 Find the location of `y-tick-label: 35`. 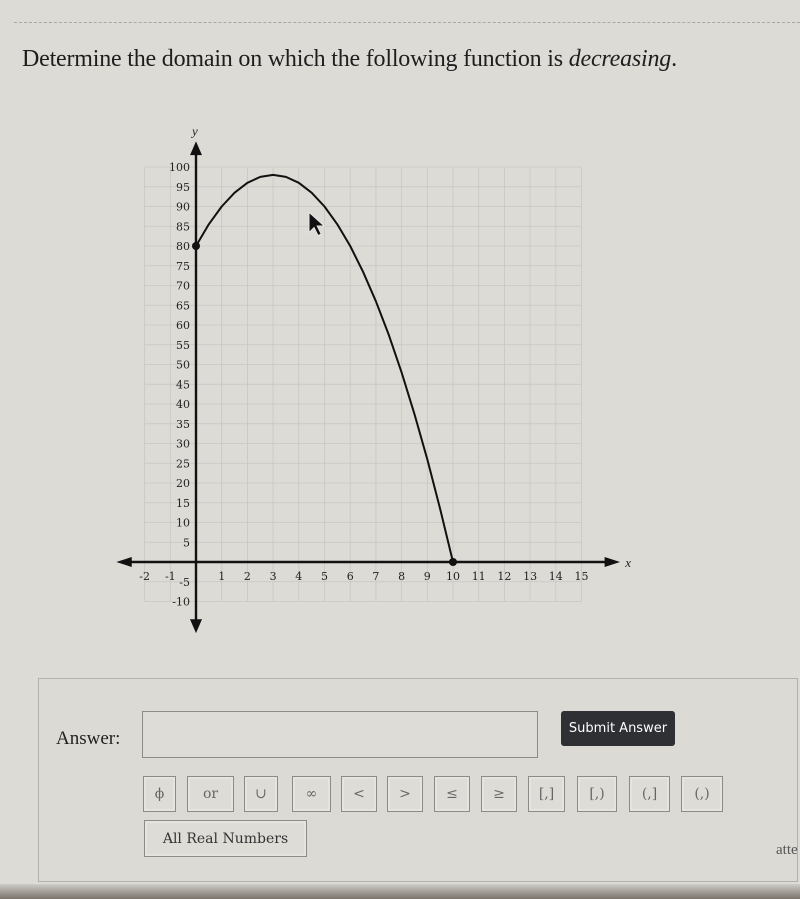

y-tick-label: 35 is located at coordinates (183, 424).